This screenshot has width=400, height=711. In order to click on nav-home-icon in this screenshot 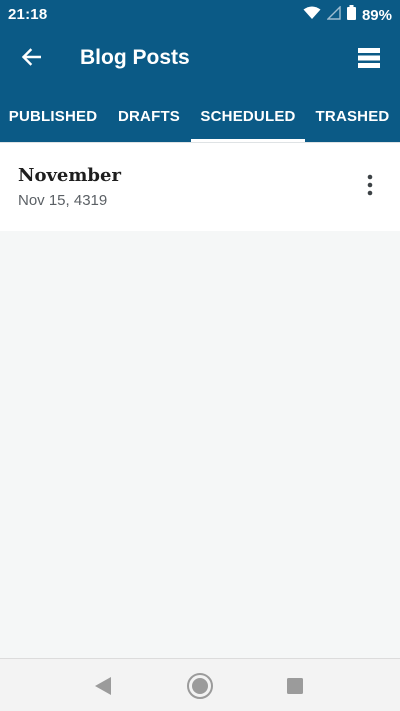, I will do `click(200, 686)`.